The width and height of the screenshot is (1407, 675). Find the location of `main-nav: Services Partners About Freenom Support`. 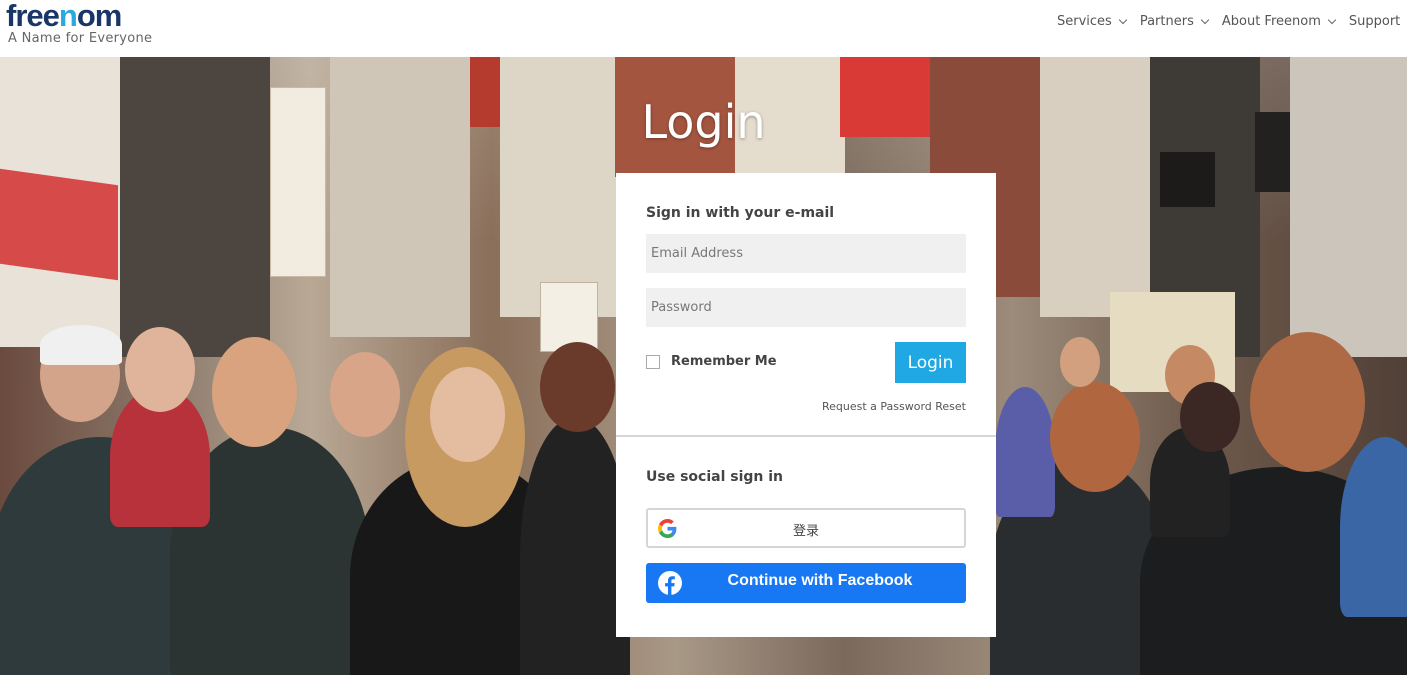

main-nav: Services Partners About Freenom Support is located at coordinates (1232, 21).